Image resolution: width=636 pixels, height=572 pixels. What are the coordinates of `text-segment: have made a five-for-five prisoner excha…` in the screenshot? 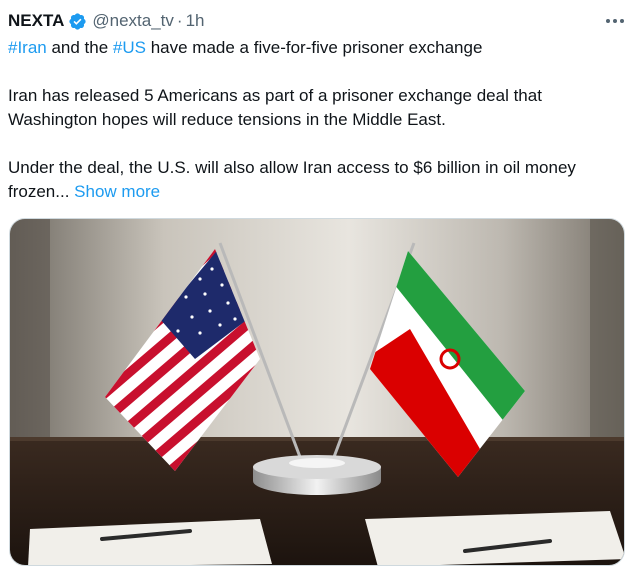 It's located at (314, 47).